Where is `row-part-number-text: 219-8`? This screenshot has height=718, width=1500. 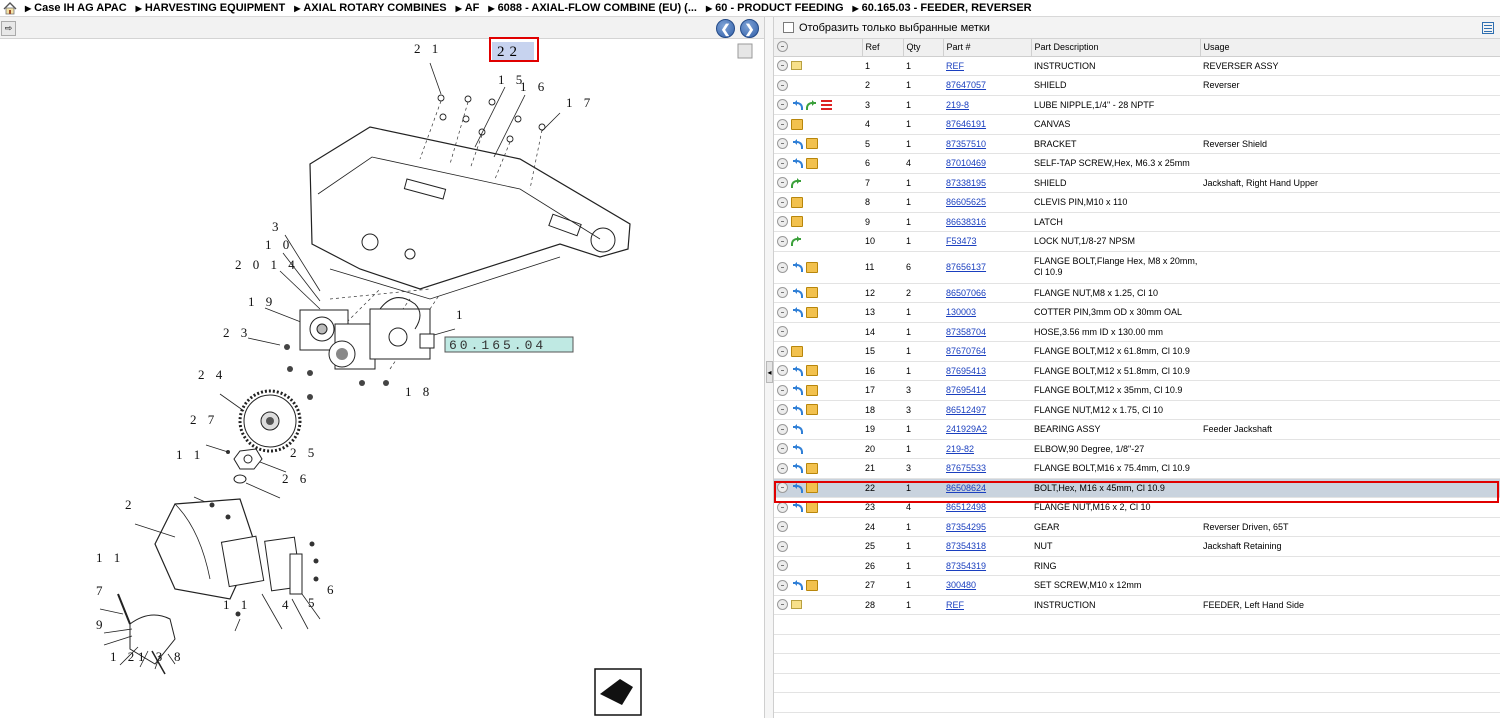
row-part-number-text: 219-8 is located at coordinates (957, 105).